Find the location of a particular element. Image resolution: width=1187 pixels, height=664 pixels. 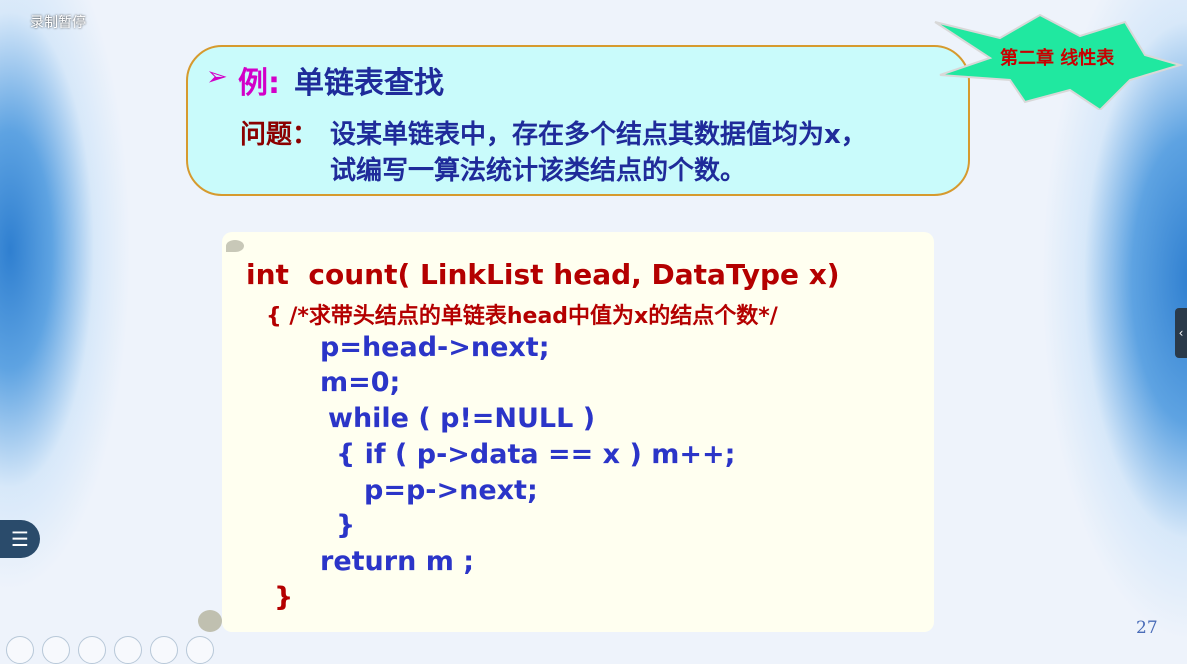

code-line-comment: { /*求带头结点的单链表head中值为x的结点个数*/ is located at coordinates (522, 316).